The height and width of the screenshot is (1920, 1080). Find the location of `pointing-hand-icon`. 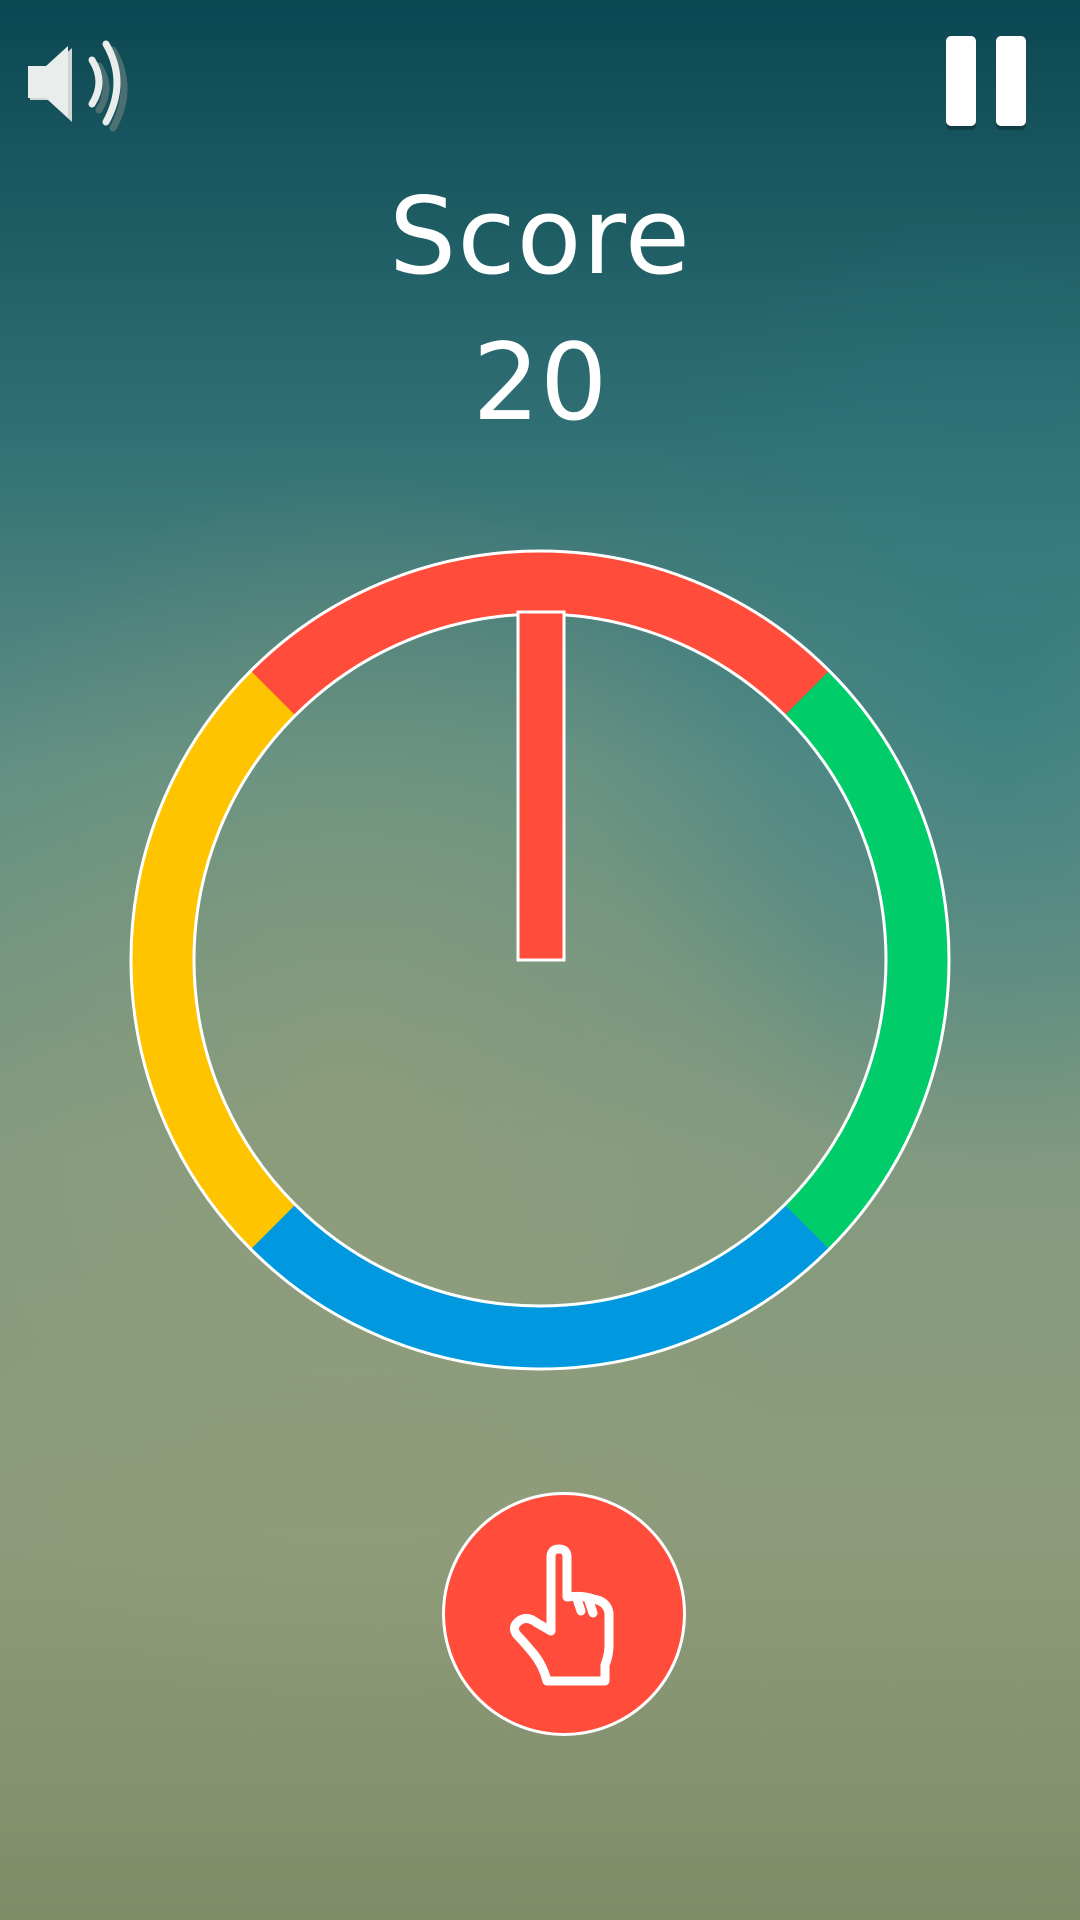

pointing-hand-icon is located at coordinates (561, 1615).